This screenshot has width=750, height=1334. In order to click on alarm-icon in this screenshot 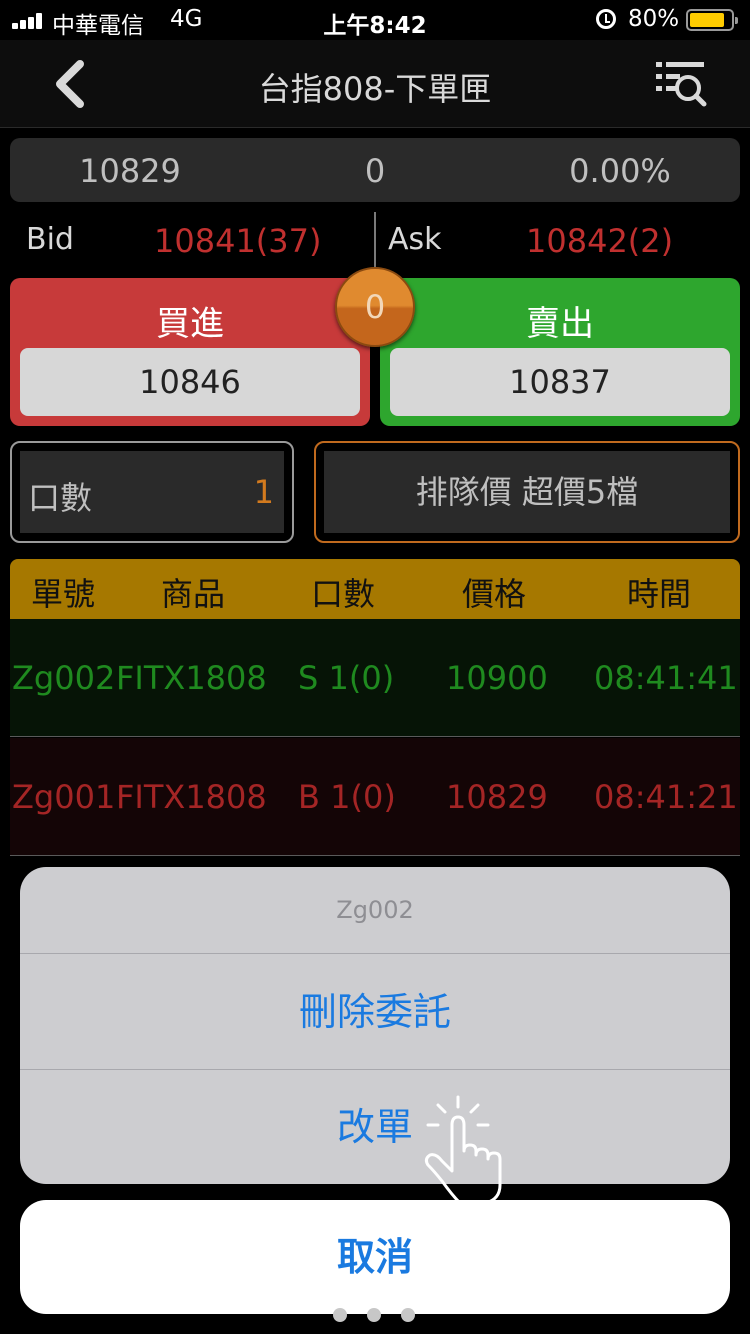, I will do `click(606, 19)`.